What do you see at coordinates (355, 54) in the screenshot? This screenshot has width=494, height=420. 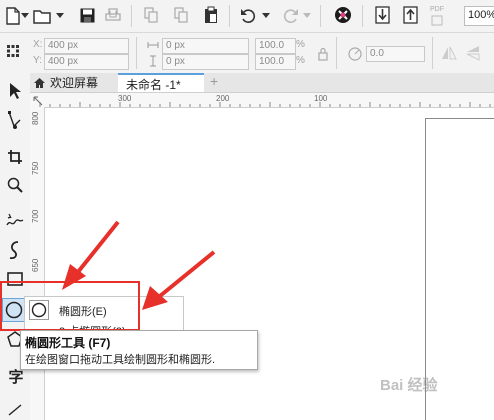 I see `rotation-angle-icon` at bounding box center [355, 54].